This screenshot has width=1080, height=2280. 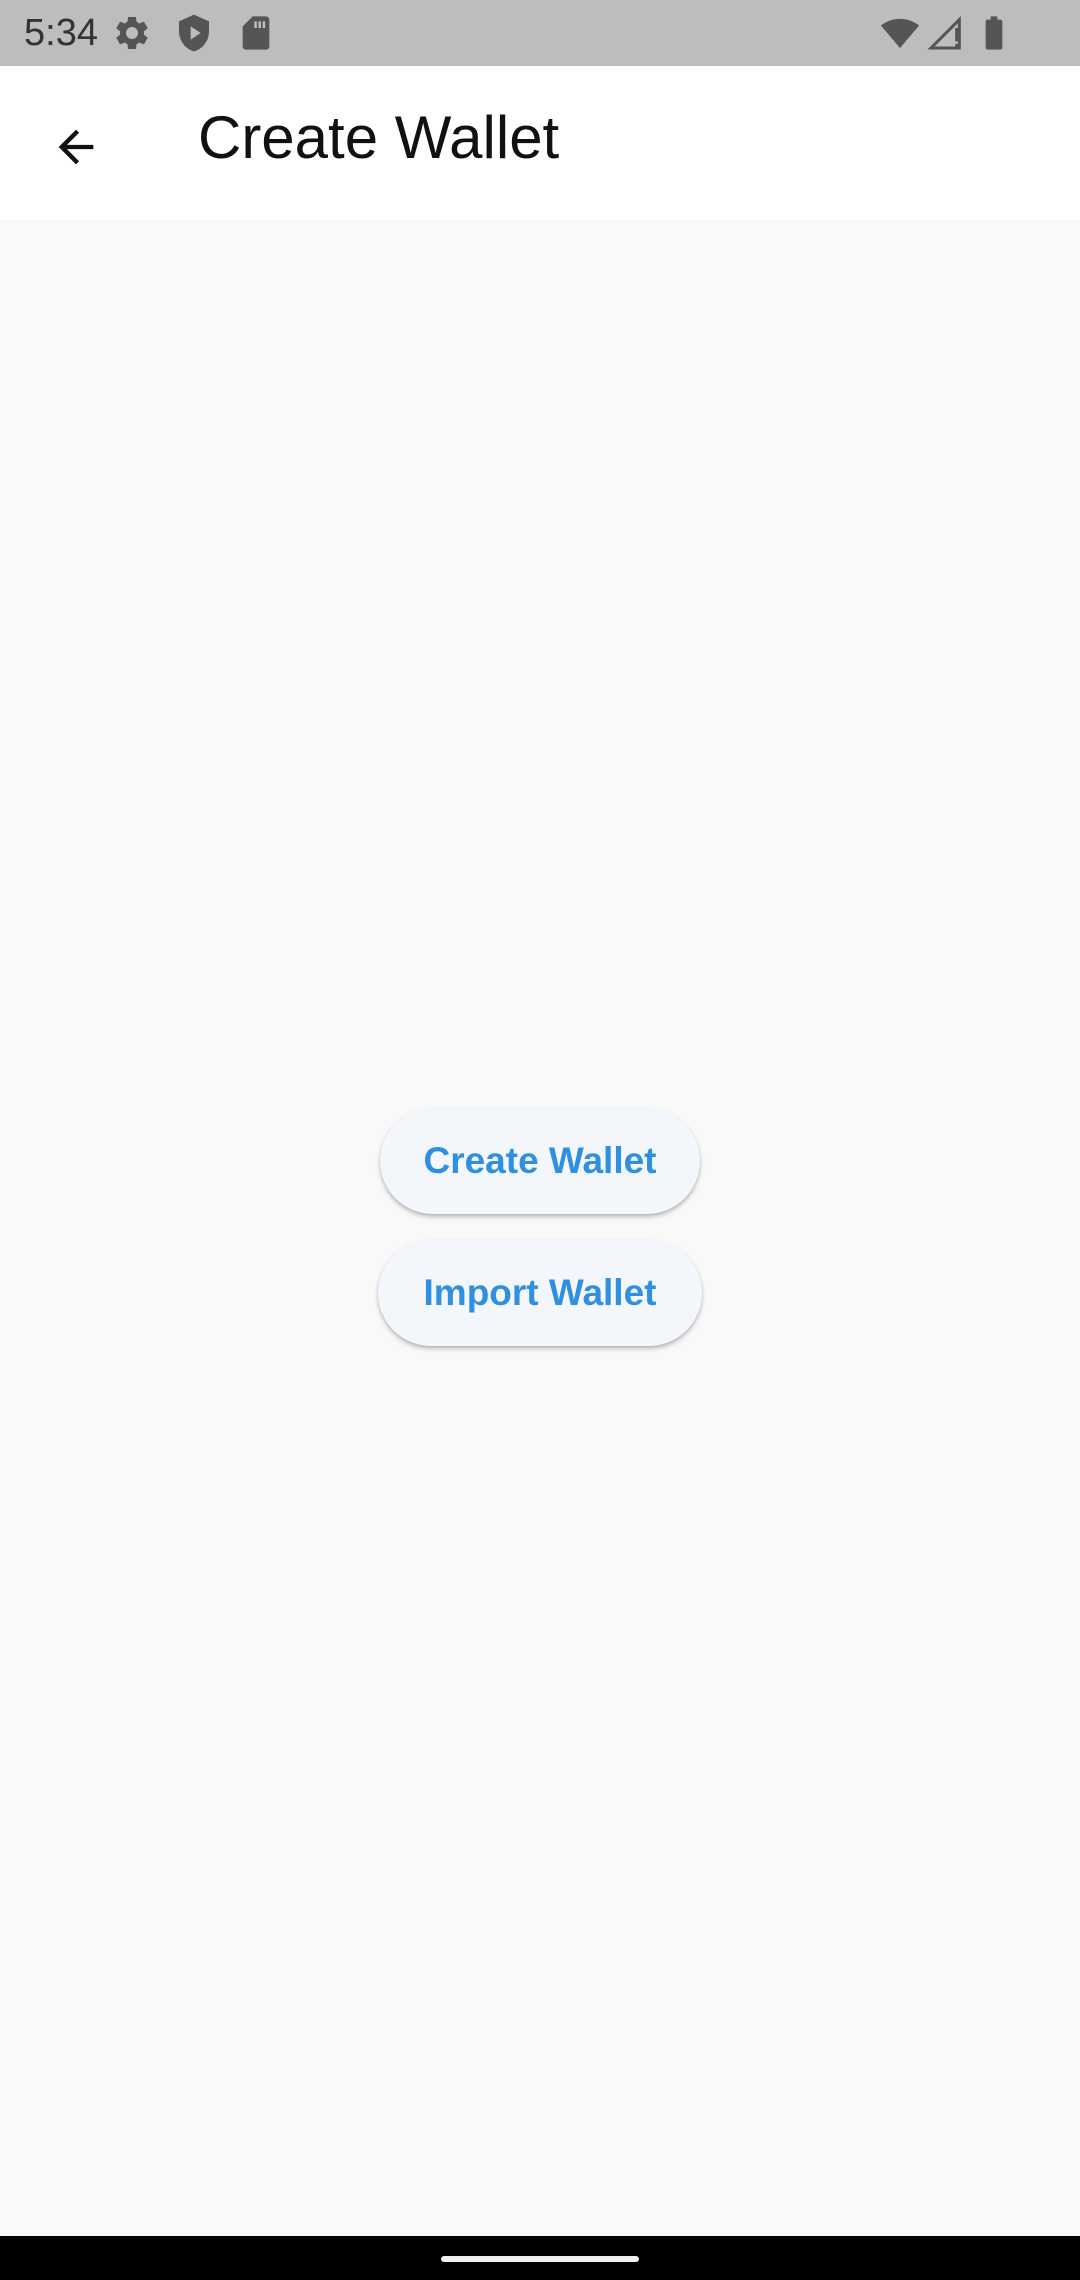 I want to click on page-title: Create Wallet, so click(x=379, y=137).